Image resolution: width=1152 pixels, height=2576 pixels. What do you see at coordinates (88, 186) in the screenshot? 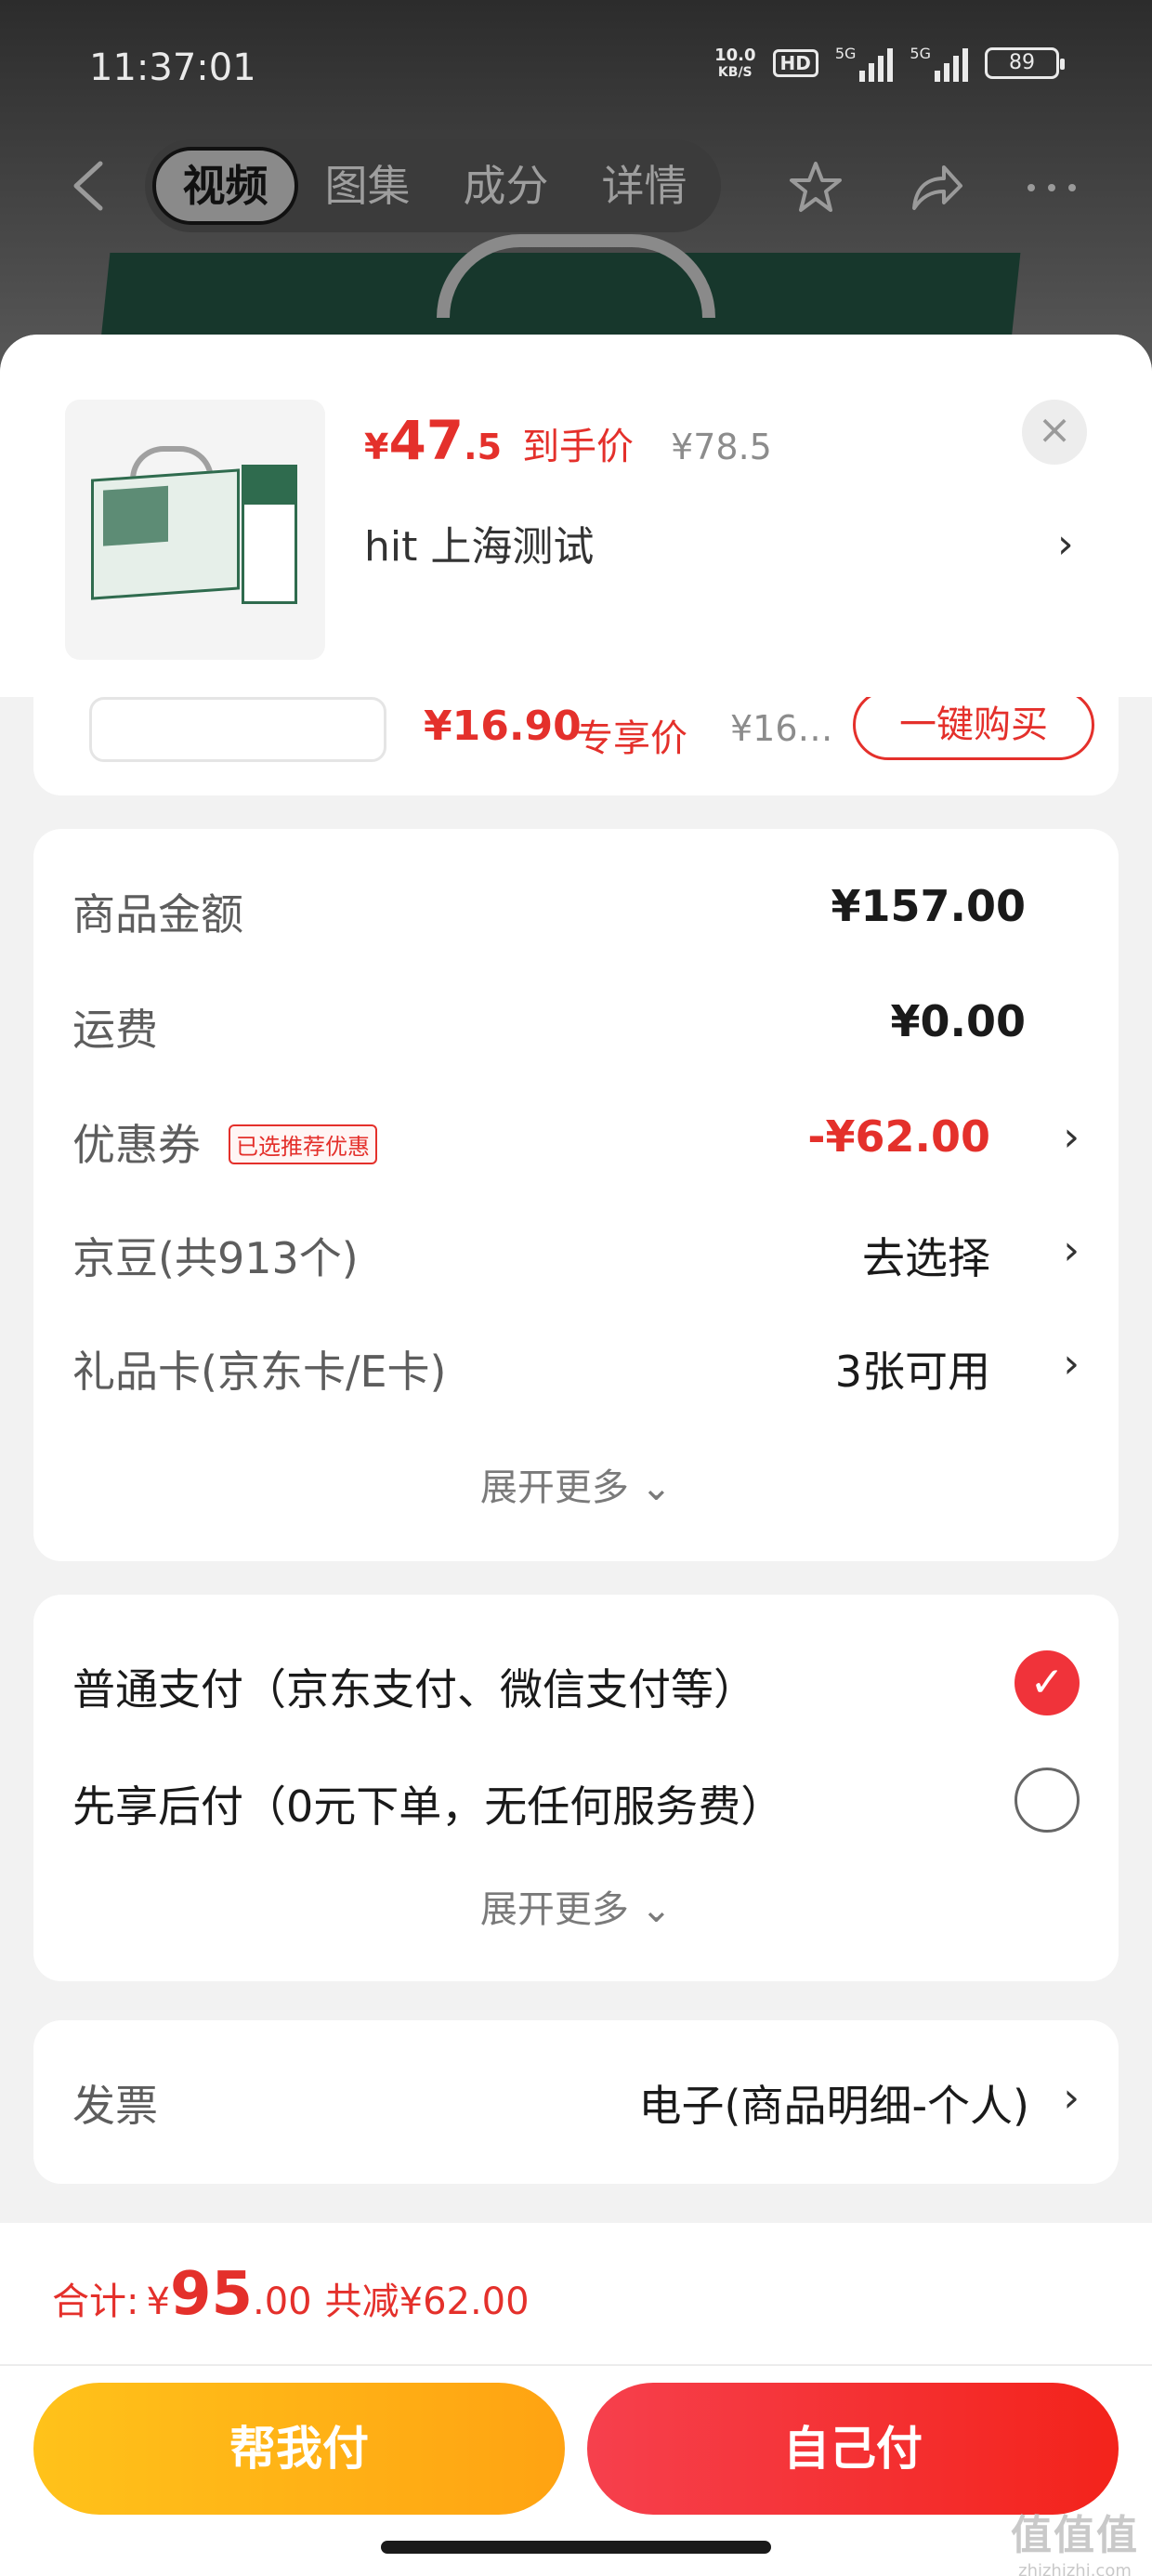
I see `chevron-left-icon` at bounding box center [88, 186].